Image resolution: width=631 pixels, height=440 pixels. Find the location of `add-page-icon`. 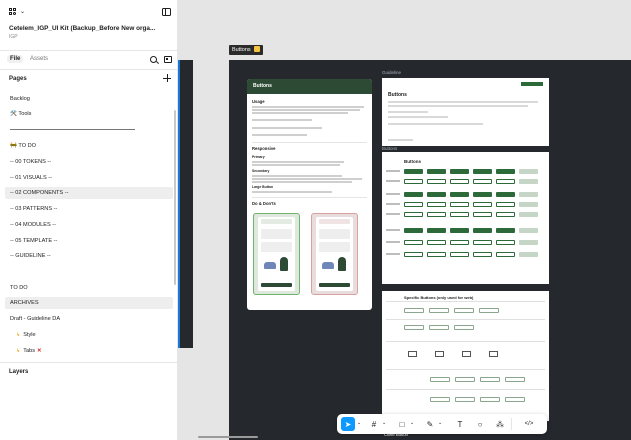

add-page-icon is located at coordinates (167, 78).